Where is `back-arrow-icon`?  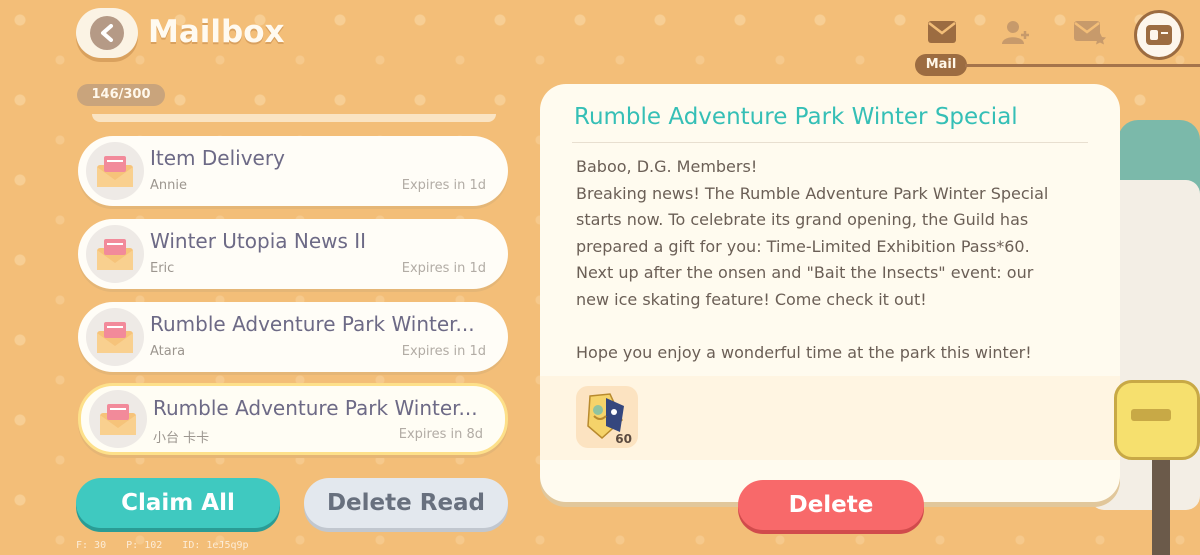
back-arrow-icon is located at coordinates (107, 33).